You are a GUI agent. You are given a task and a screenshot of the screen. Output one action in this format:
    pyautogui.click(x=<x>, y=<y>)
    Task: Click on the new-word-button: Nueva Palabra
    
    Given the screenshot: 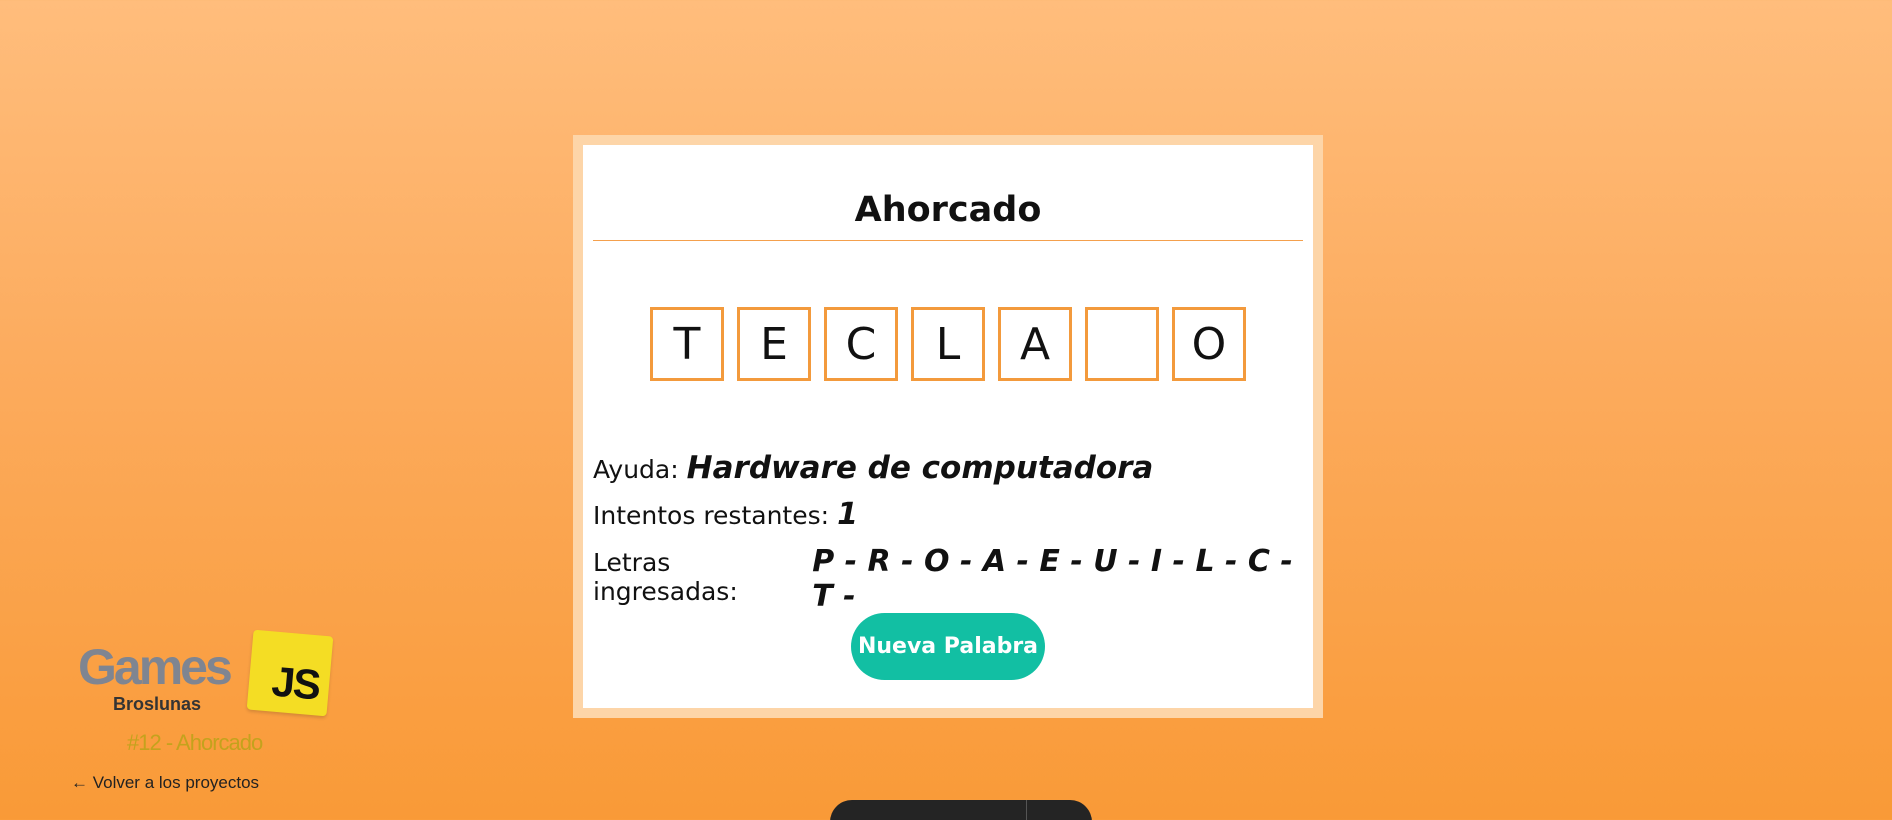 What is the action you would take?
    pyautogui.click(x=948, y=646)
    